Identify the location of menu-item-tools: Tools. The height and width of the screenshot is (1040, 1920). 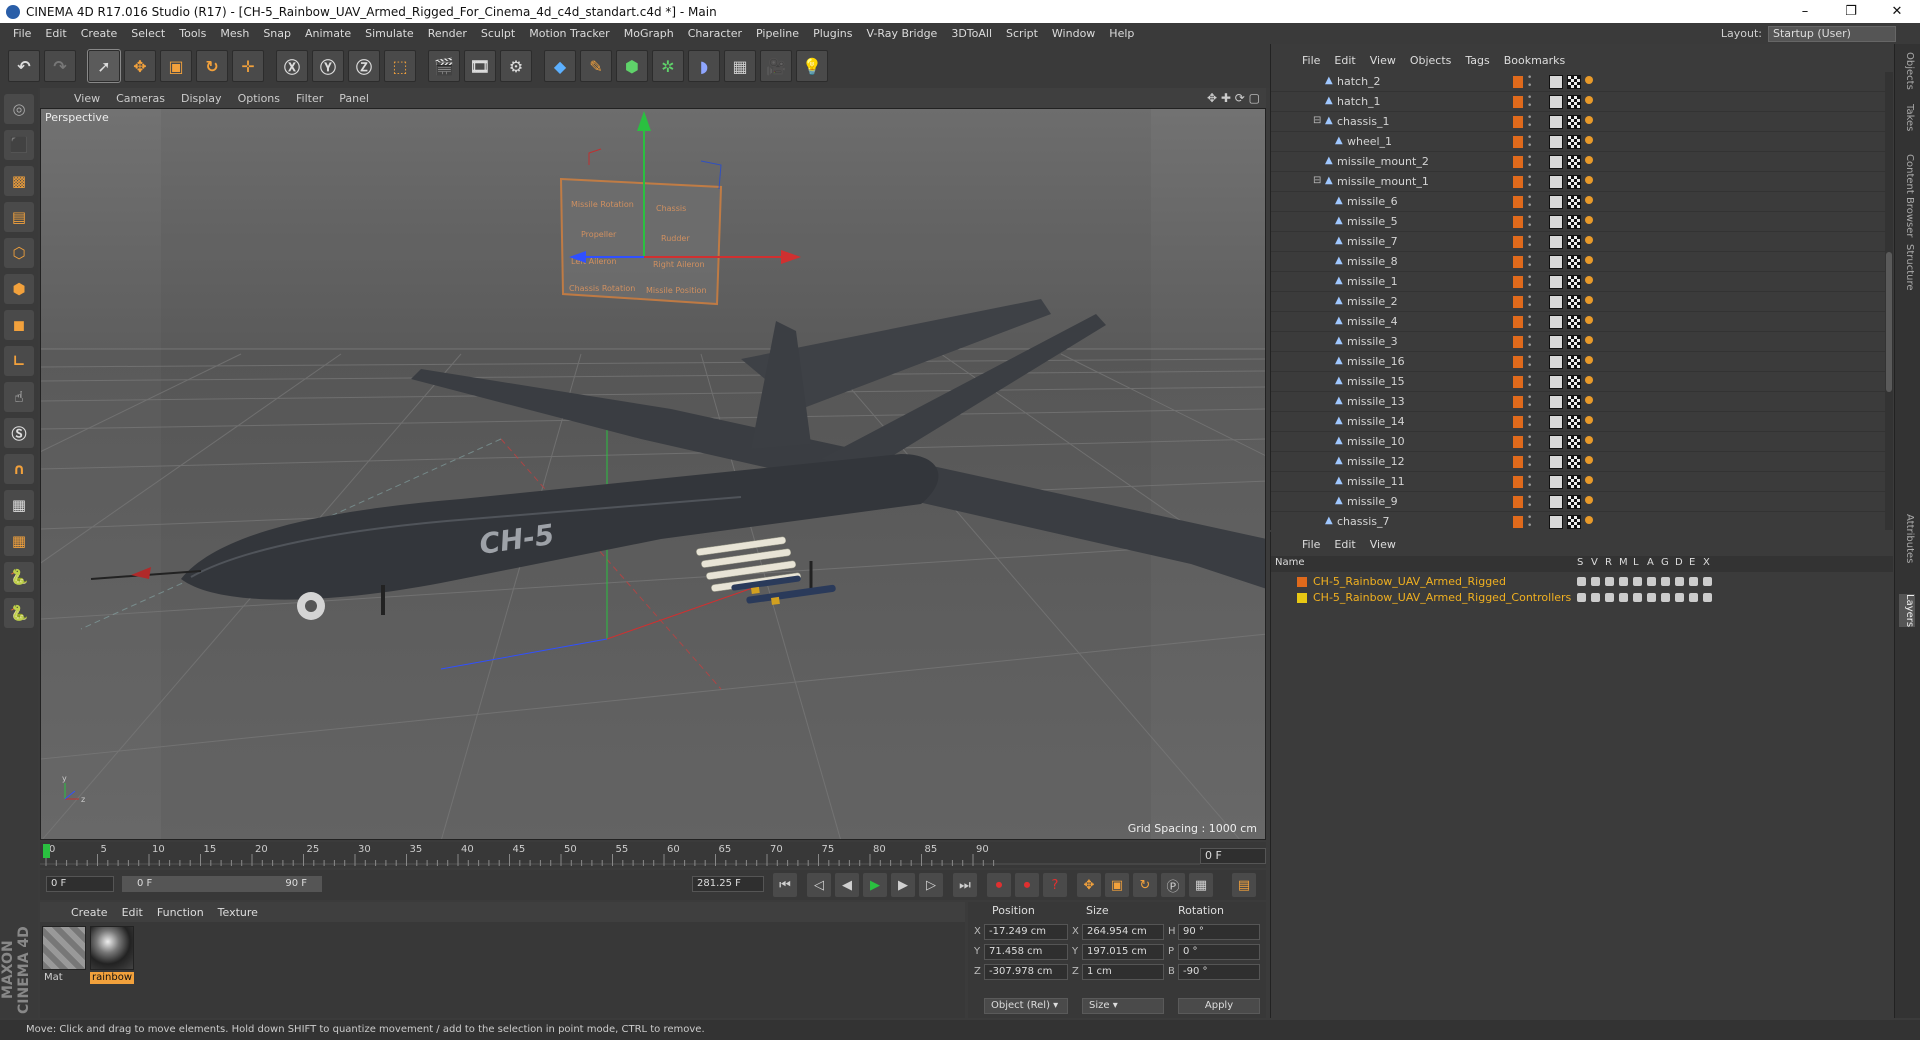
(192, 33).